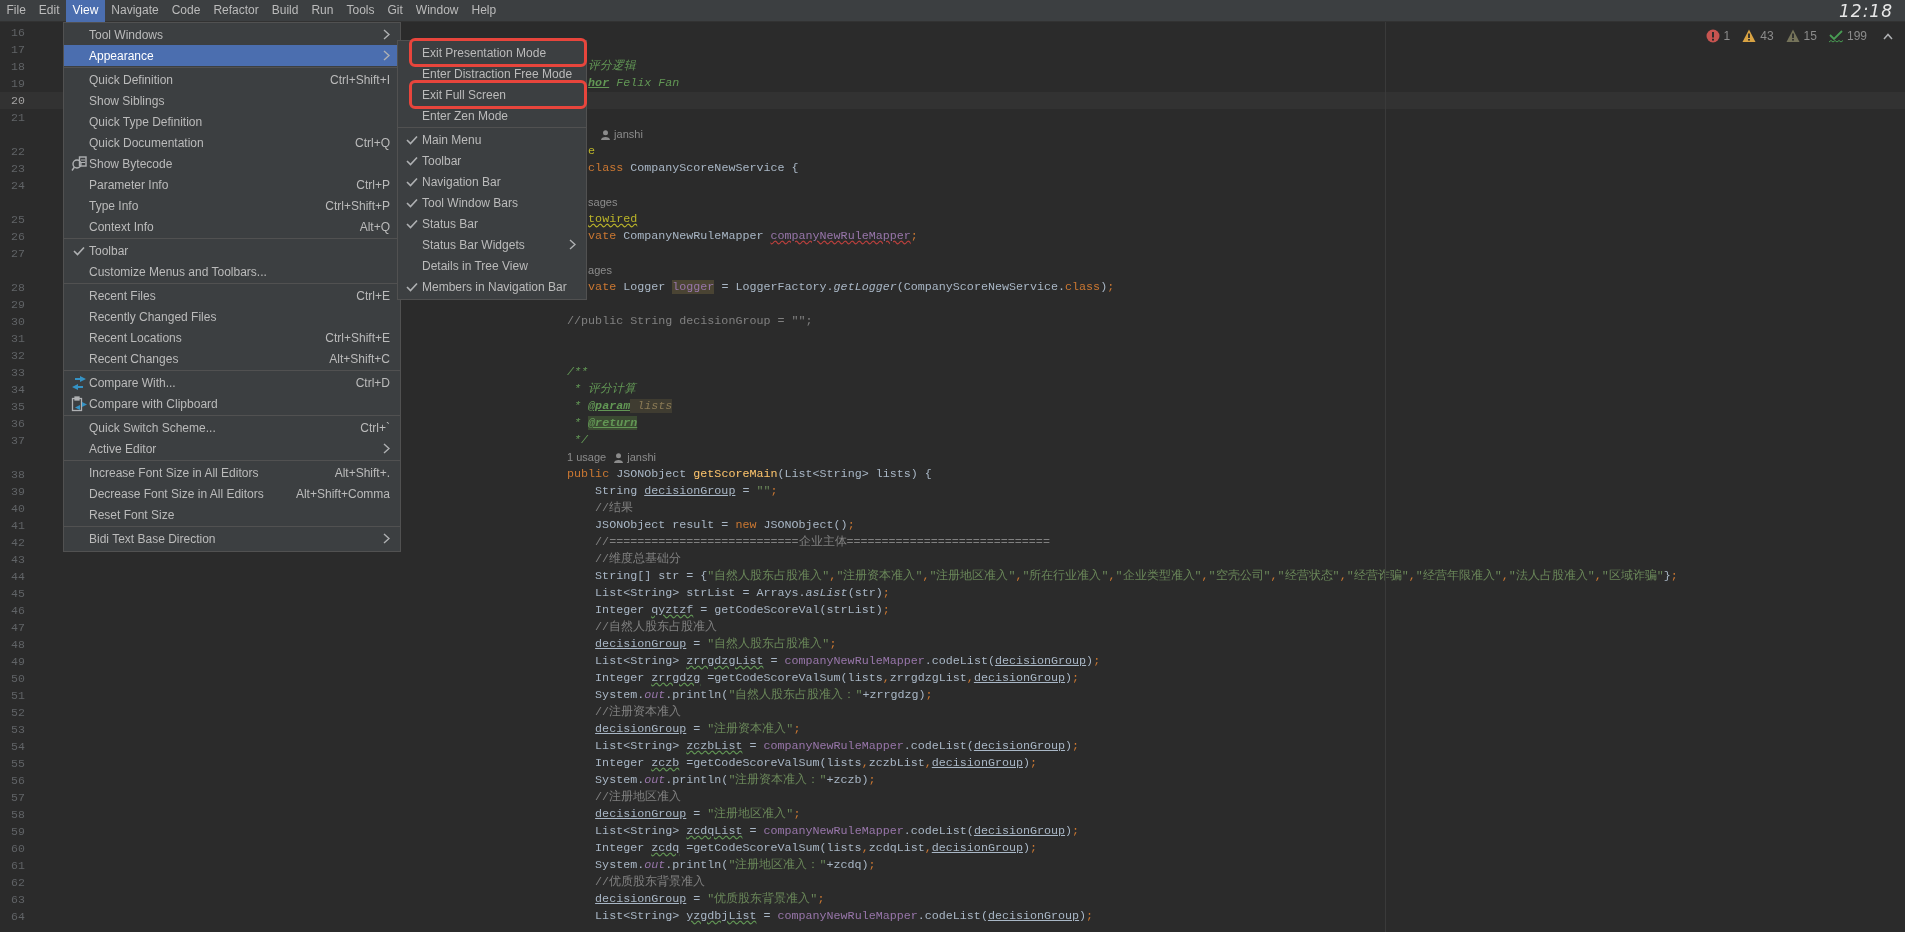  I want to click on menu-item: Decrease Font Size in All Editors Alt+Shift+Comma, so click(232, 493).